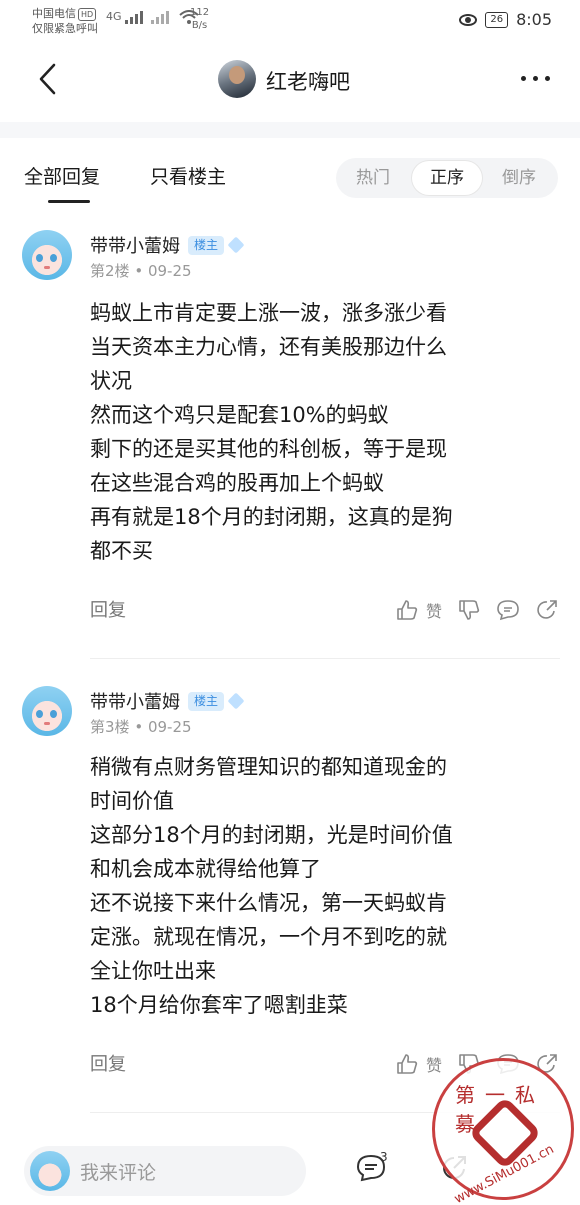  Describe the element at coordinates (65, 28) in the screenshot. I see `emergency-text: 仅限紧急呼叫` at that location.